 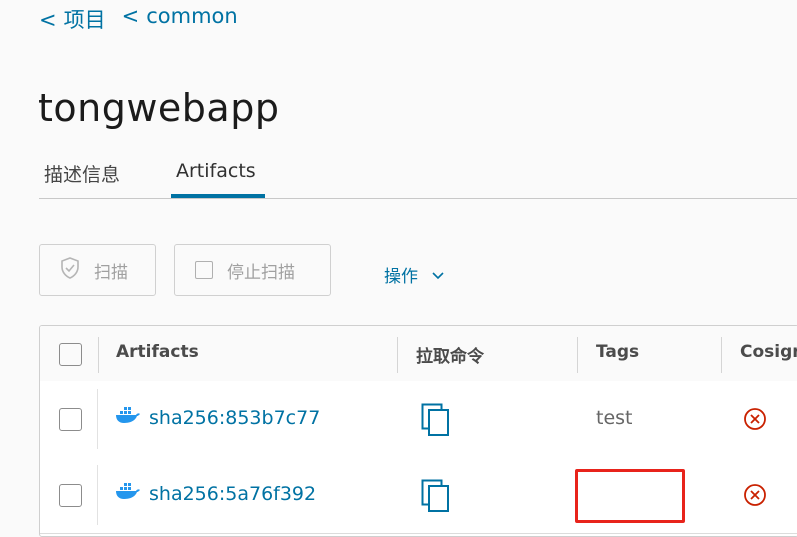 I want to click on column-header-cosign: Cosign, so click(x=768, y=352).